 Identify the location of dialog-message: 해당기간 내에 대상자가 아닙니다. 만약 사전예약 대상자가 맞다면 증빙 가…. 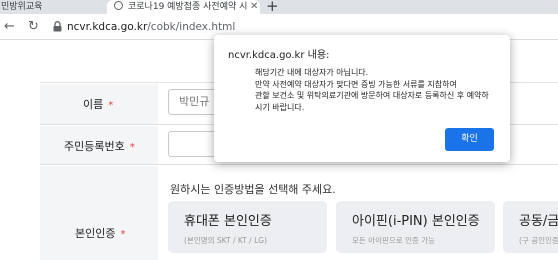
(380, 90).